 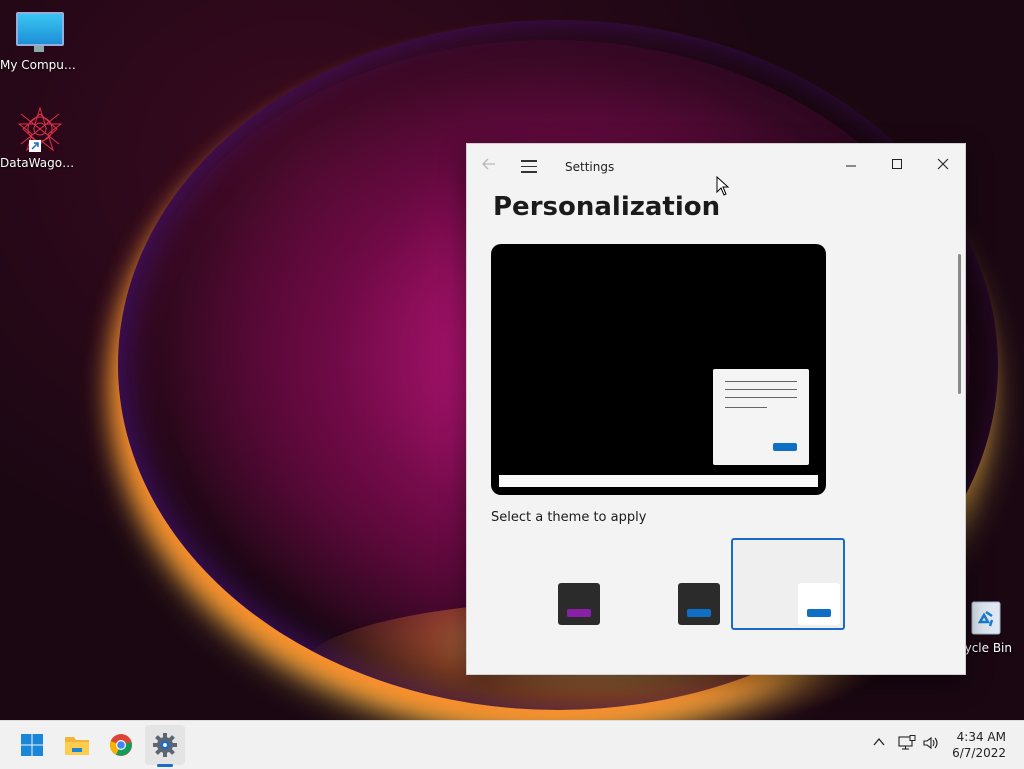 I want to click on close-button, so click(x=943, y=164).